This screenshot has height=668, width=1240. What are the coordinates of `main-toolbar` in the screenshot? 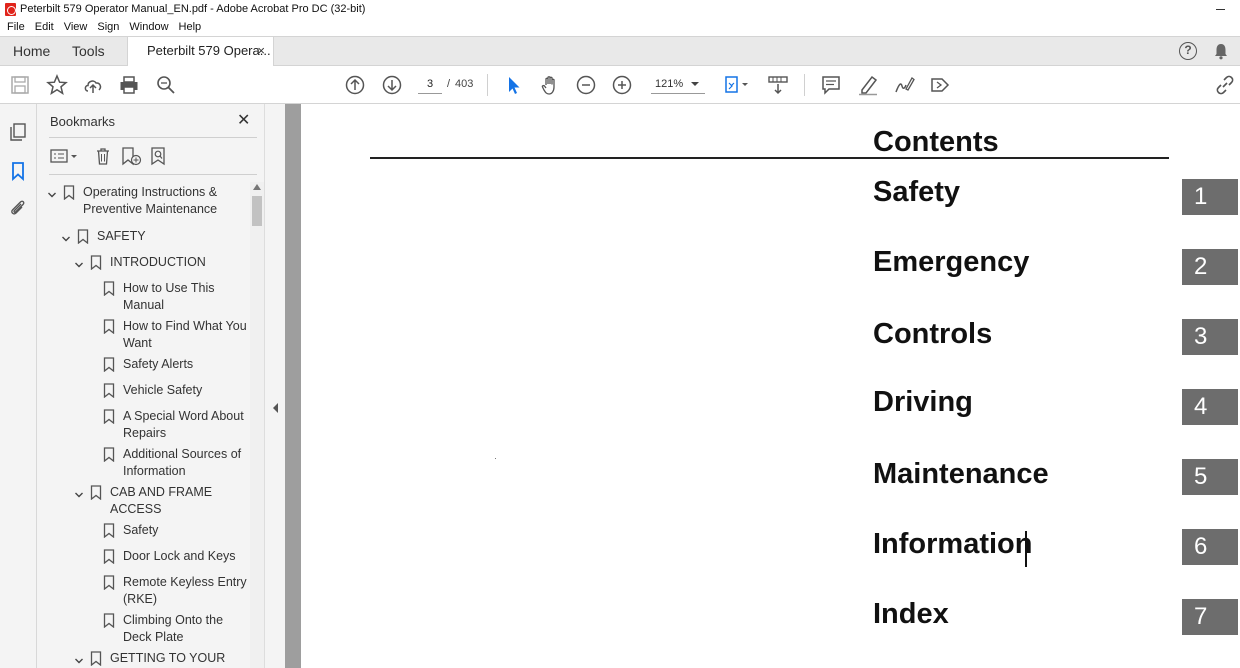 It's located at (620, 85).